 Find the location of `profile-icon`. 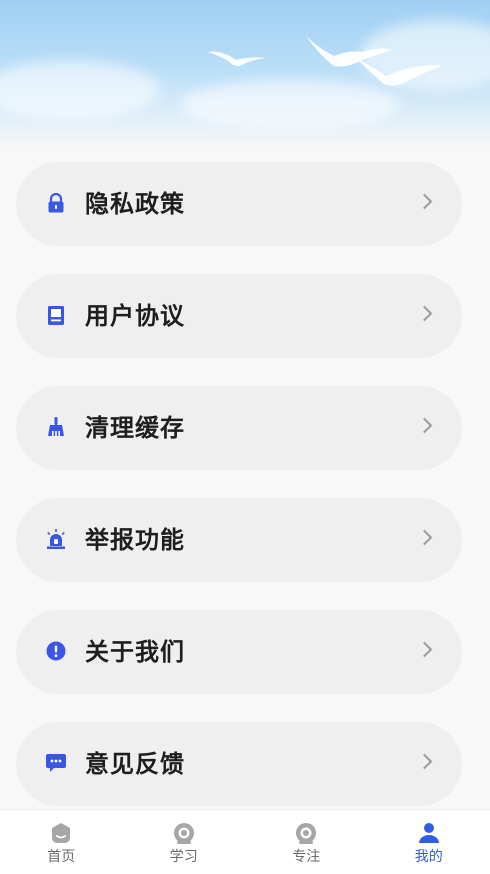

profile-icon is located at coordinates (429, 833).